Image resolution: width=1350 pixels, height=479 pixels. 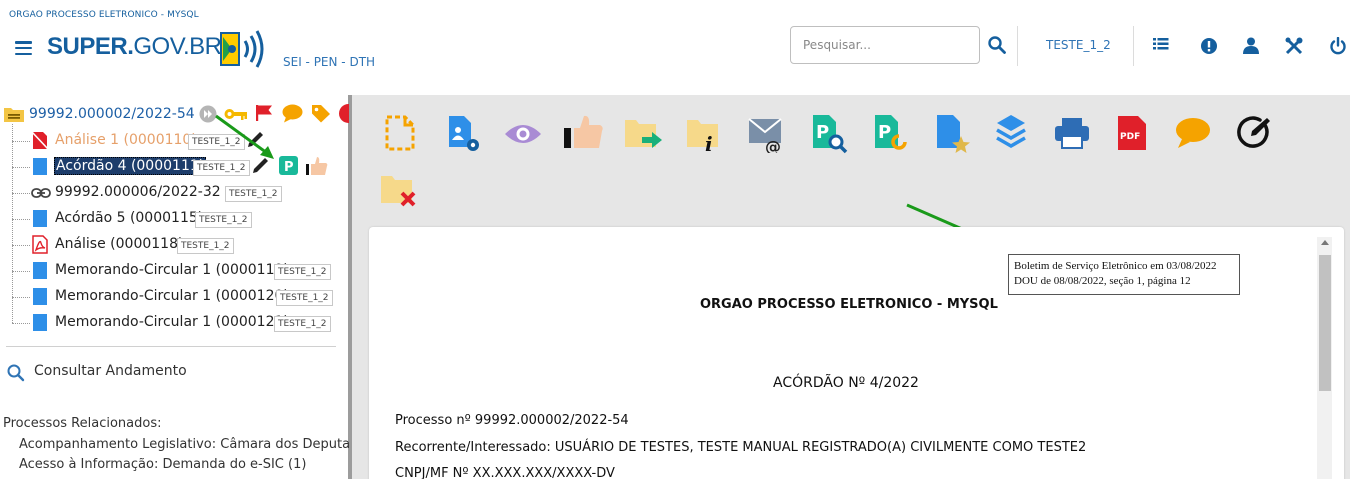 I want to click on site-subtitle: SEI - PEN - DTH, so click(x=329, y=62).